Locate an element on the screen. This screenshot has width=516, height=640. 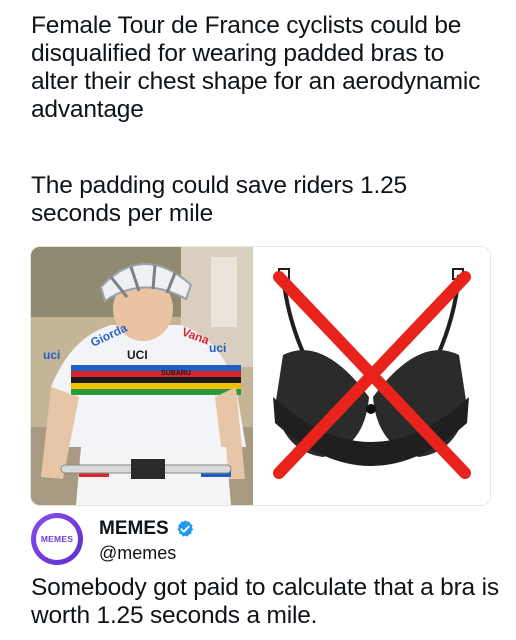
handle: @memes is located at coordinates (137, 553).